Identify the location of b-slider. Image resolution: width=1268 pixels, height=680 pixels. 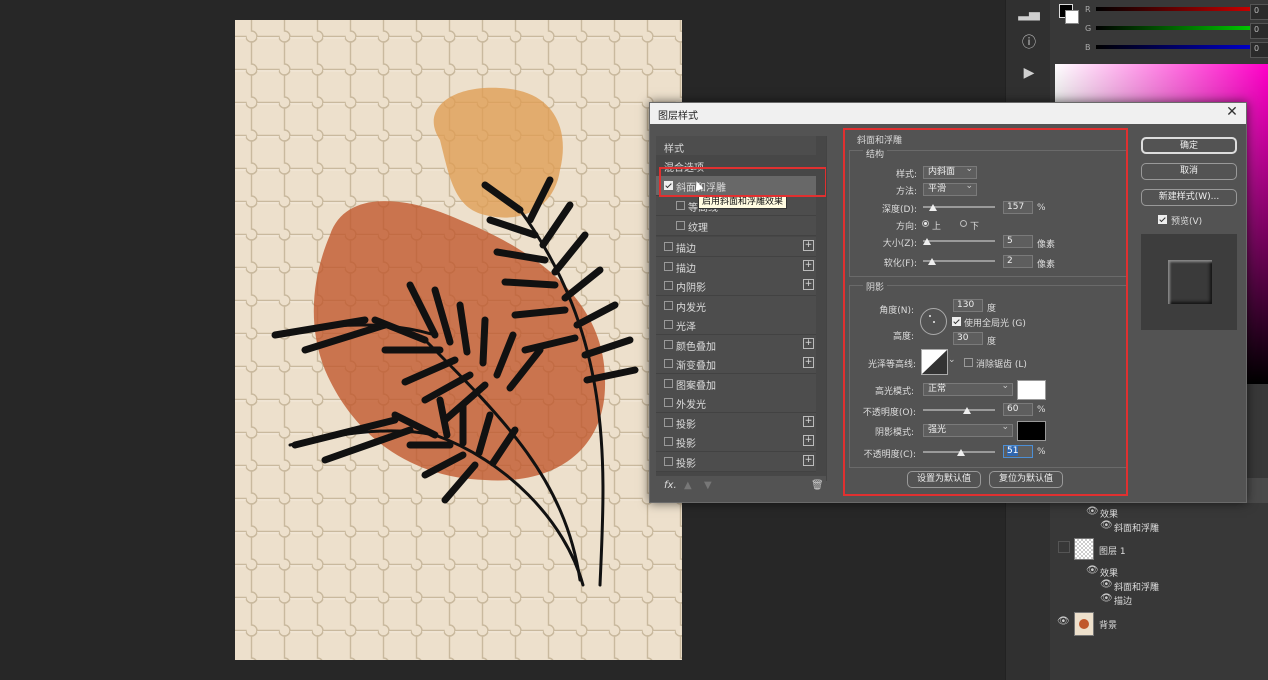
(1182, 47).